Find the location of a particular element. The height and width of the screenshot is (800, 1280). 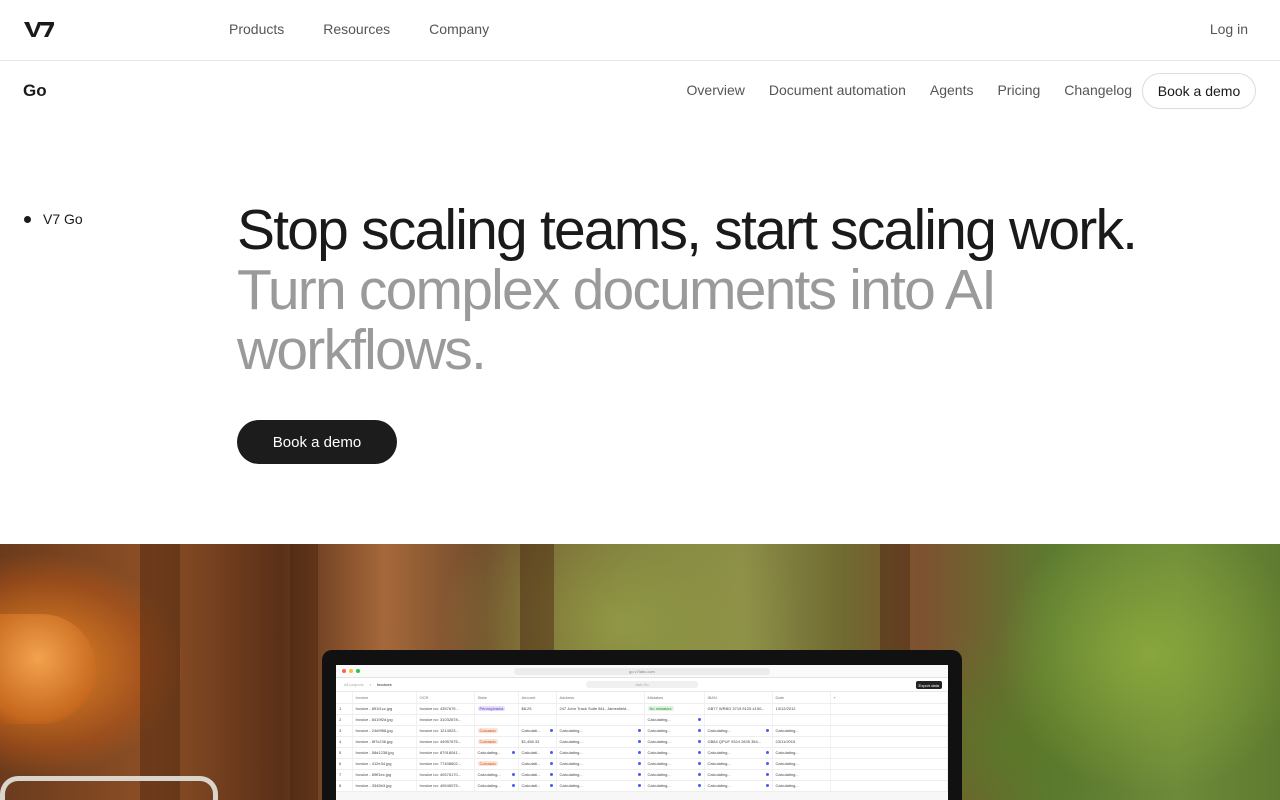

hero-headline: Stop scaling teams, start scaling work. is located at coordinates (687, 230).